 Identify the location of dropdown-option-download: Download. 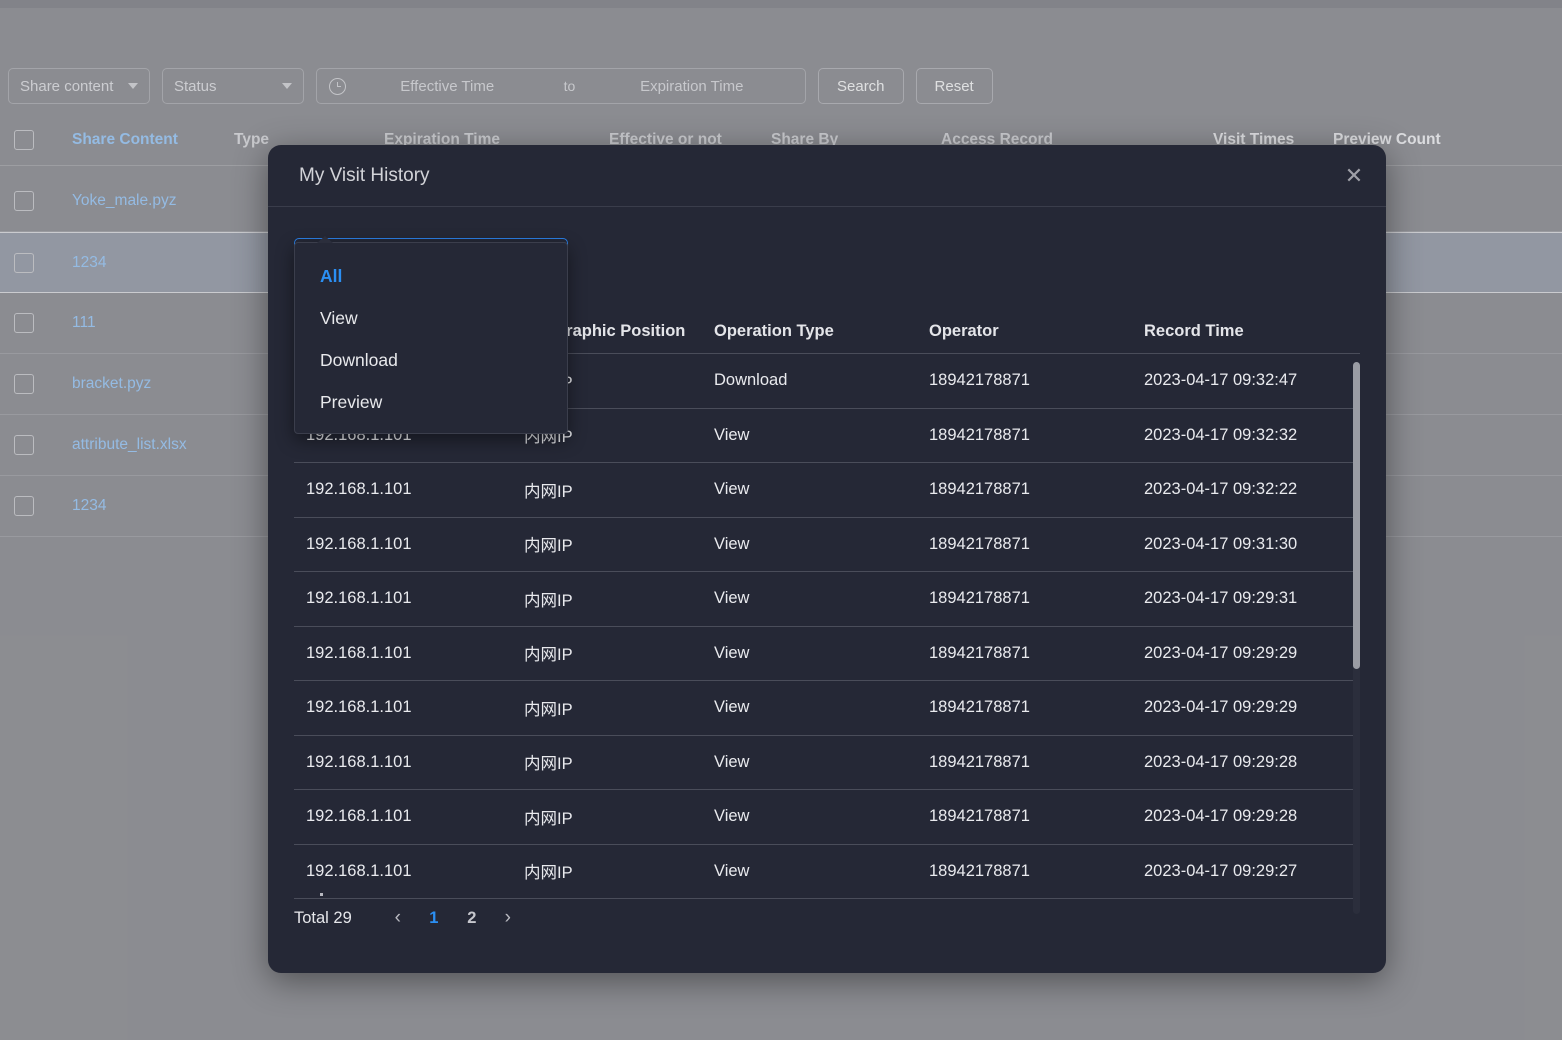
(431, 360).